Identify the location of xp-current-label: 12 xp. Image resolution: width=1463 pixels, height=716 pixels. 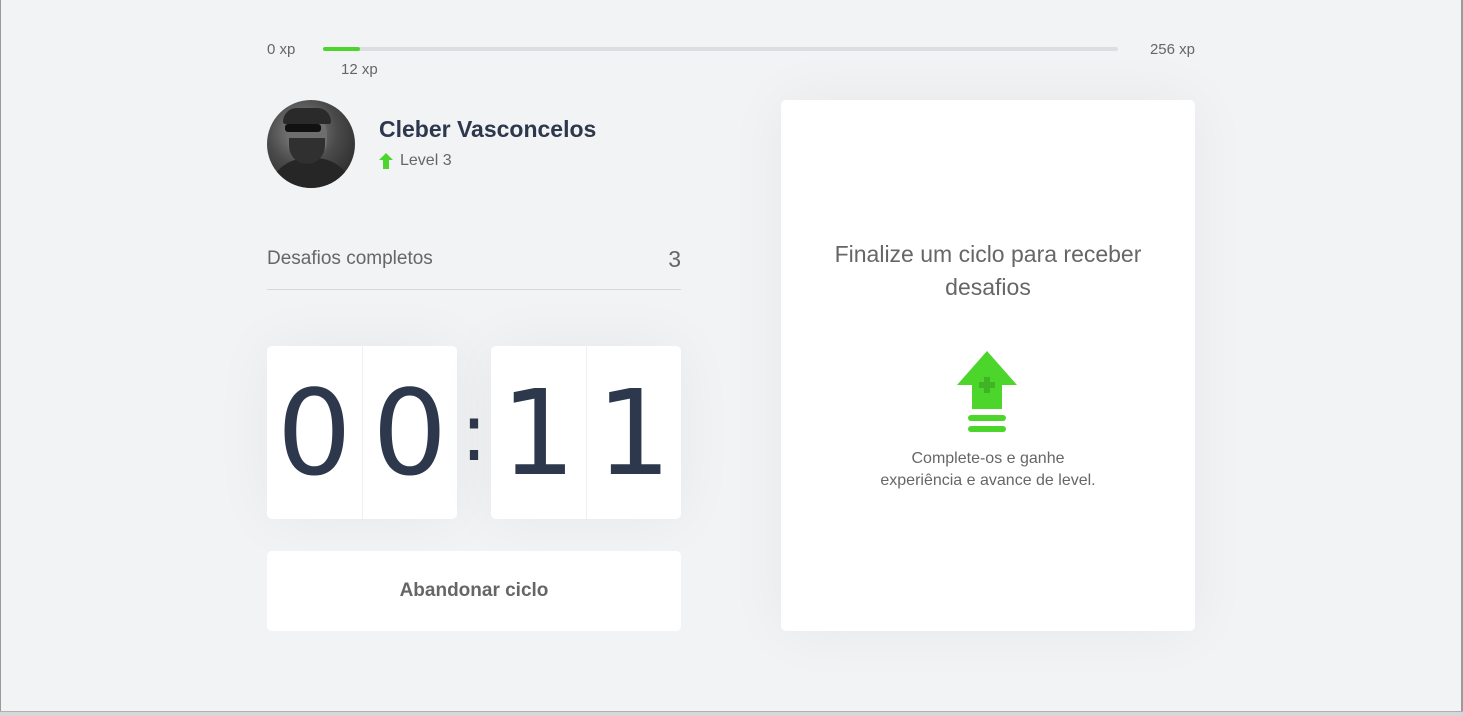
(359, 69).